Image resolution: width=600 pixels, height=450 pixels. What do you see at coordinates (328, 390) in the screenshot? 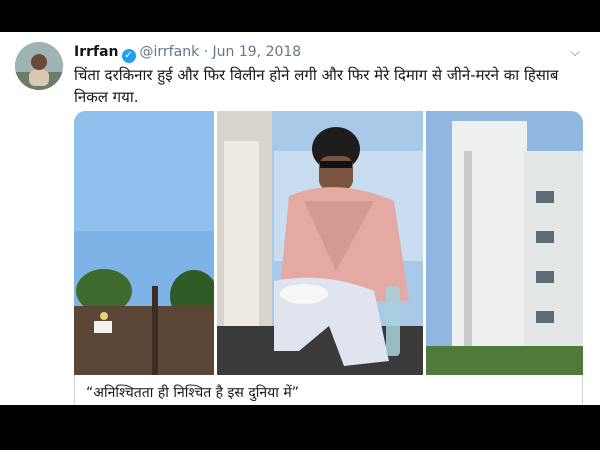
I see `link-card: “अनिश्चितता ही निश्चित है इस दुनिया में”` at bounding box center [328, 390].